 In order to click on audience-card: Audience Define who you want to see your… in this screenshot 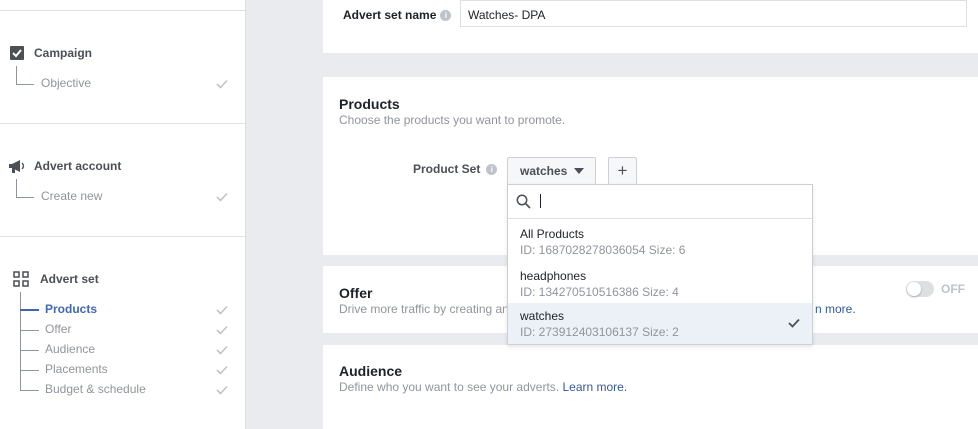, I will do `click(650, 387)`.